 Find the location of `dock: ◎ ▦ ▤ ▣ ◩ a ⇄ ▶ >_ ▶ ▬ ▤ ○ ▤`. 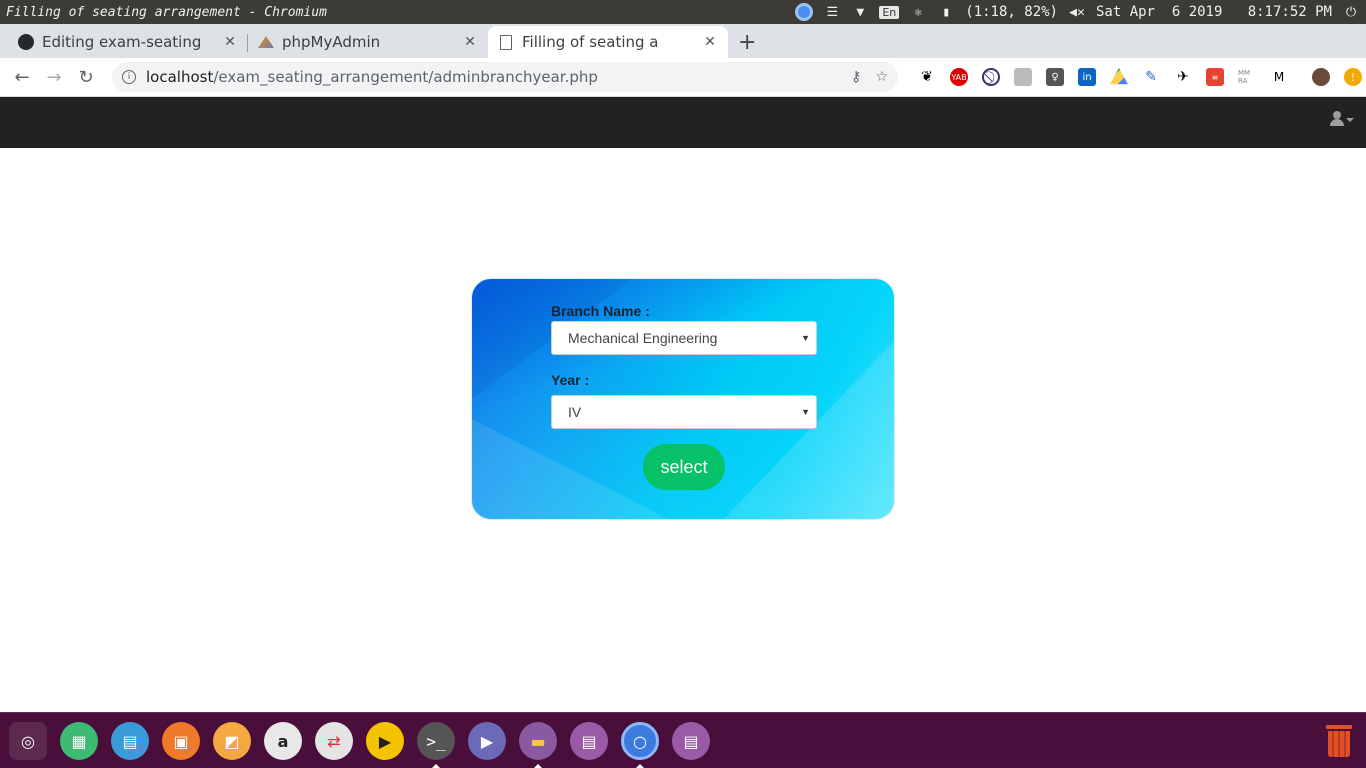

dock: ◎ ▦ ▤ ▣ ◩ a ⇄ ▶ >_ ▶ ▬ ▤ ○ ▤ is located at coordinates (683, 740).